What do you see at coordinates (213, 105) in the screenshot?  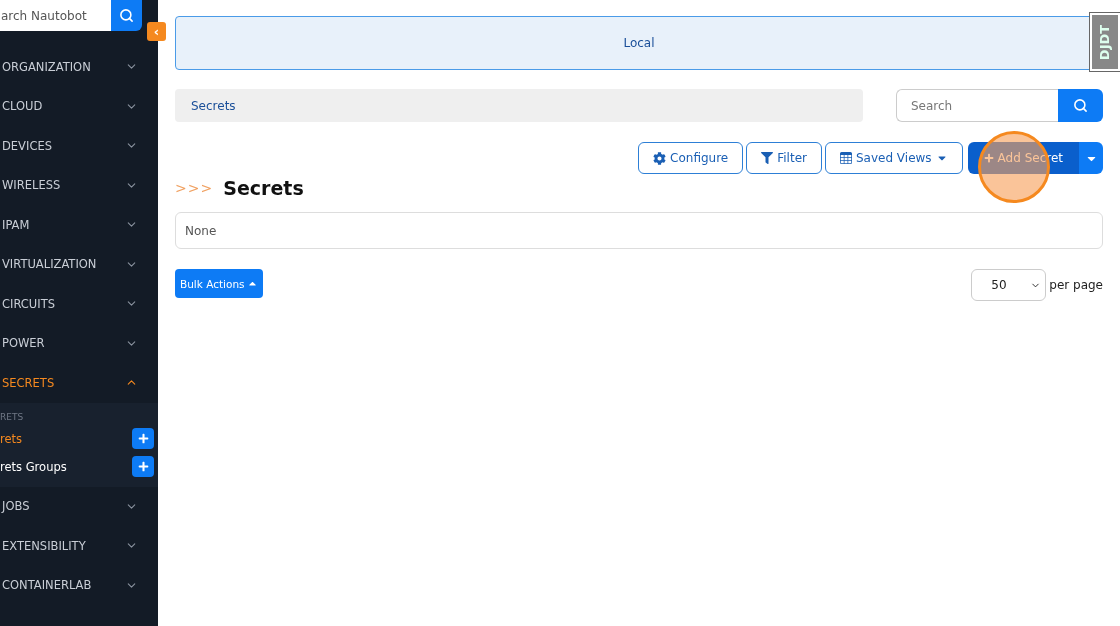 I see `breadcrumb-link: Secrets` at bounding box center [213, 105].